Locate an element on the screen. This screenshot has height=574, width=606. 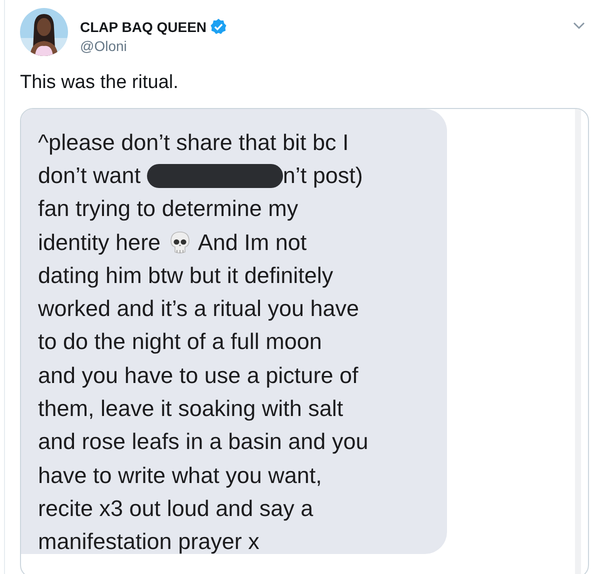
author-handle: @Oloni is located at coordinates (153, 46).